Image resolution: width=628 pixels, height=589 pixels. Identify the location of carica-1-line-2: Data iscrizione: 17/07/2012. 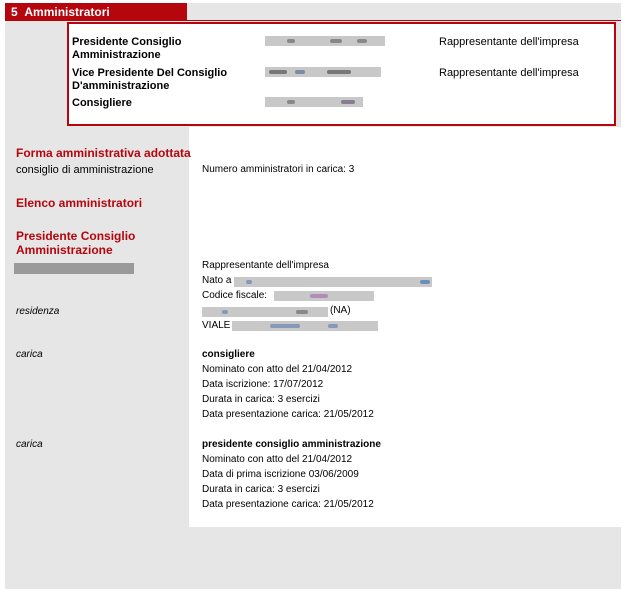
(263, 384).